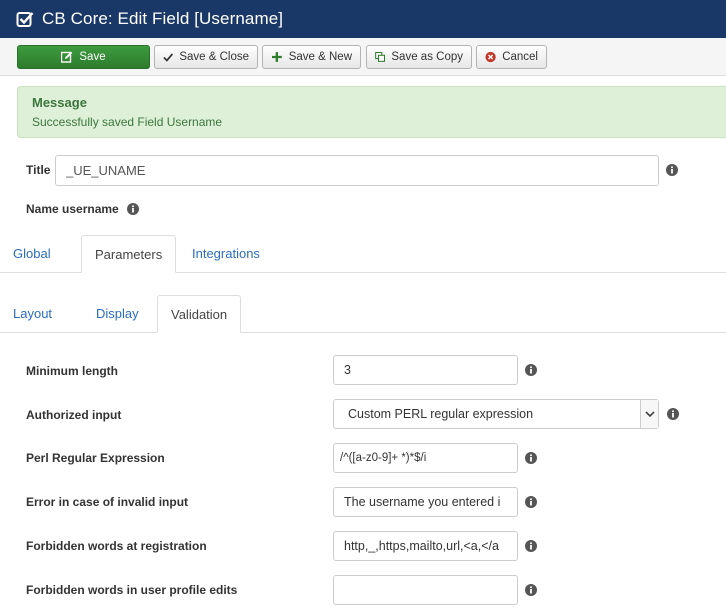  Describe the element at coordinates (127, 122) in the screenshot. I see `message-text: Successfully saved Field Username` at that location.